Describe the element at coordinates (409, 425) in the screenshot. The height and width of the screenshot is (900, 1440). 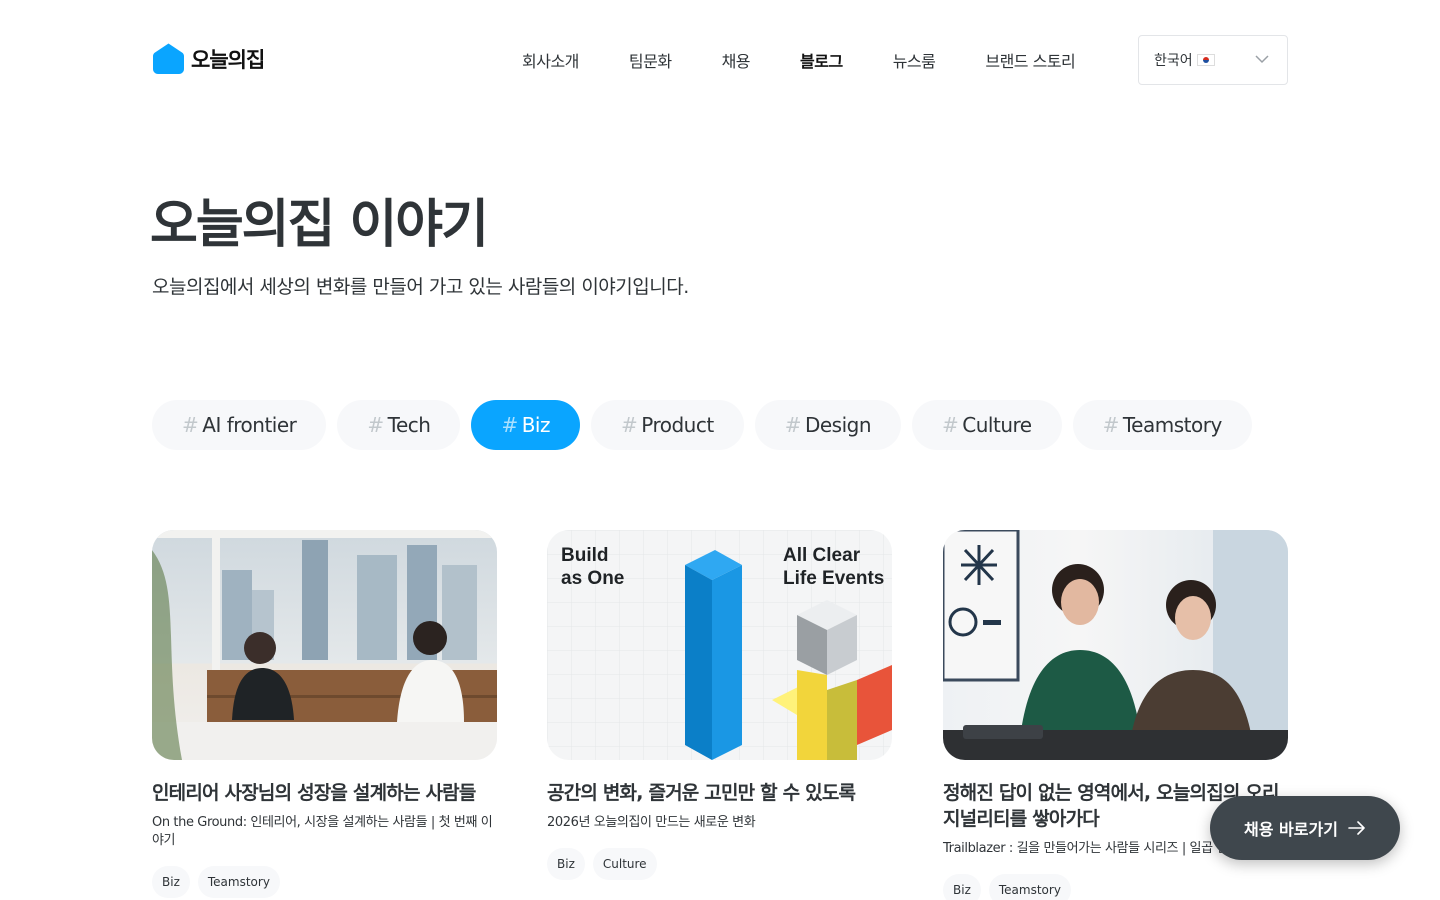
I see `filter-label: Tech` at that location.